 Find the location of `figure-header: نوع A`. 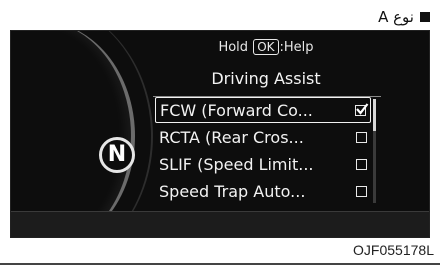

figure-header: نوع A is located at coordinates (404, 17).